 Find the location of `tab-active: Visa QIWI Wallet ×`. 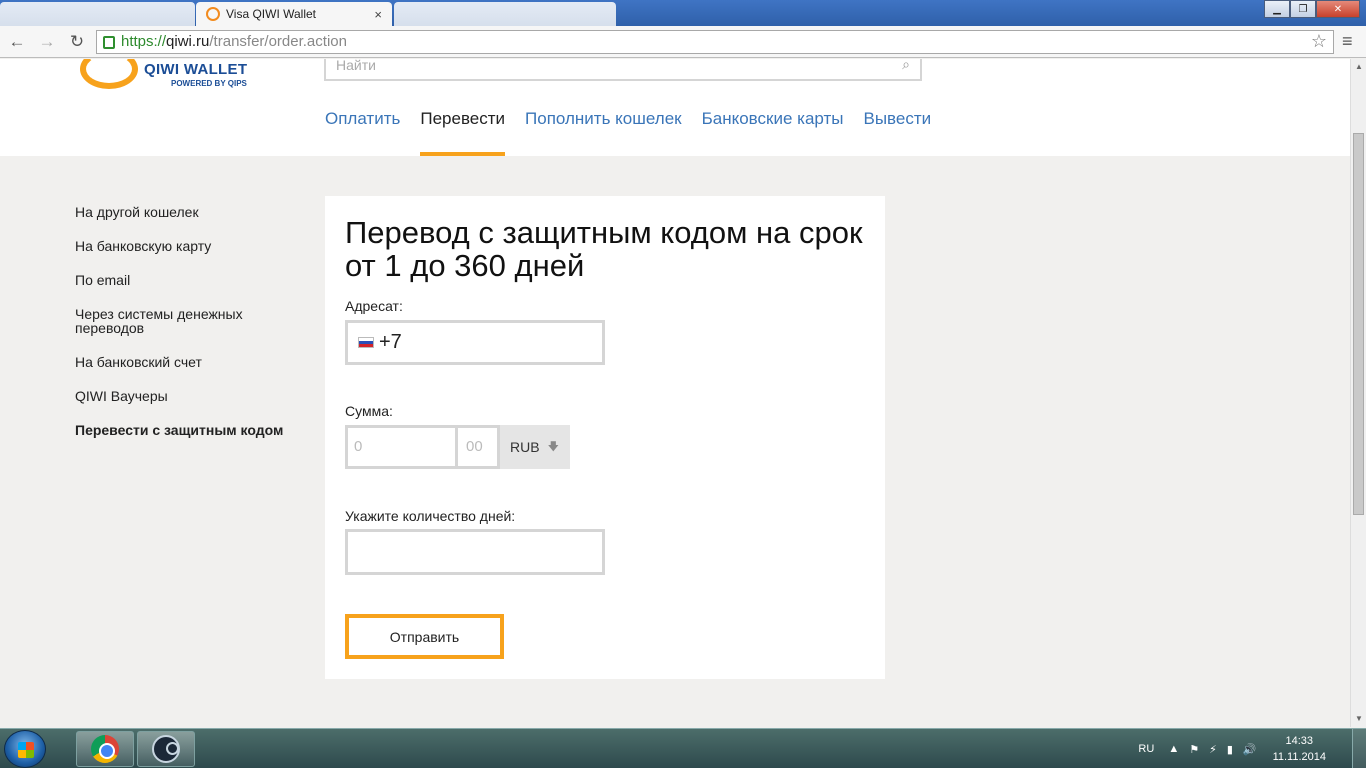

tab-active: Visa QIWI Wallet × is located at coordinates (294, 14).